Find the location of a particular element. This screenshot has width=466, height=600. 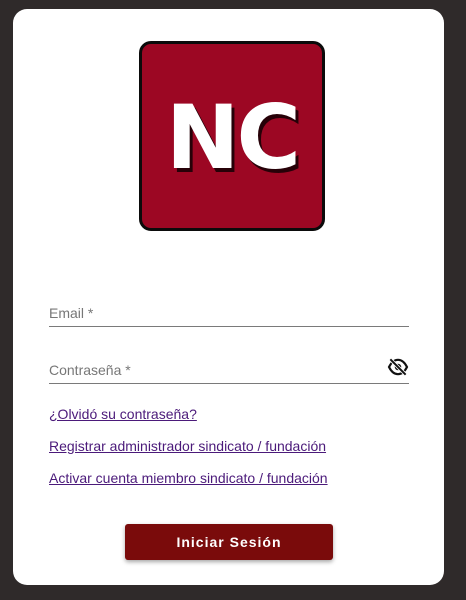

login-button: Iniciar Sesión is located at coordinates (229, 542).